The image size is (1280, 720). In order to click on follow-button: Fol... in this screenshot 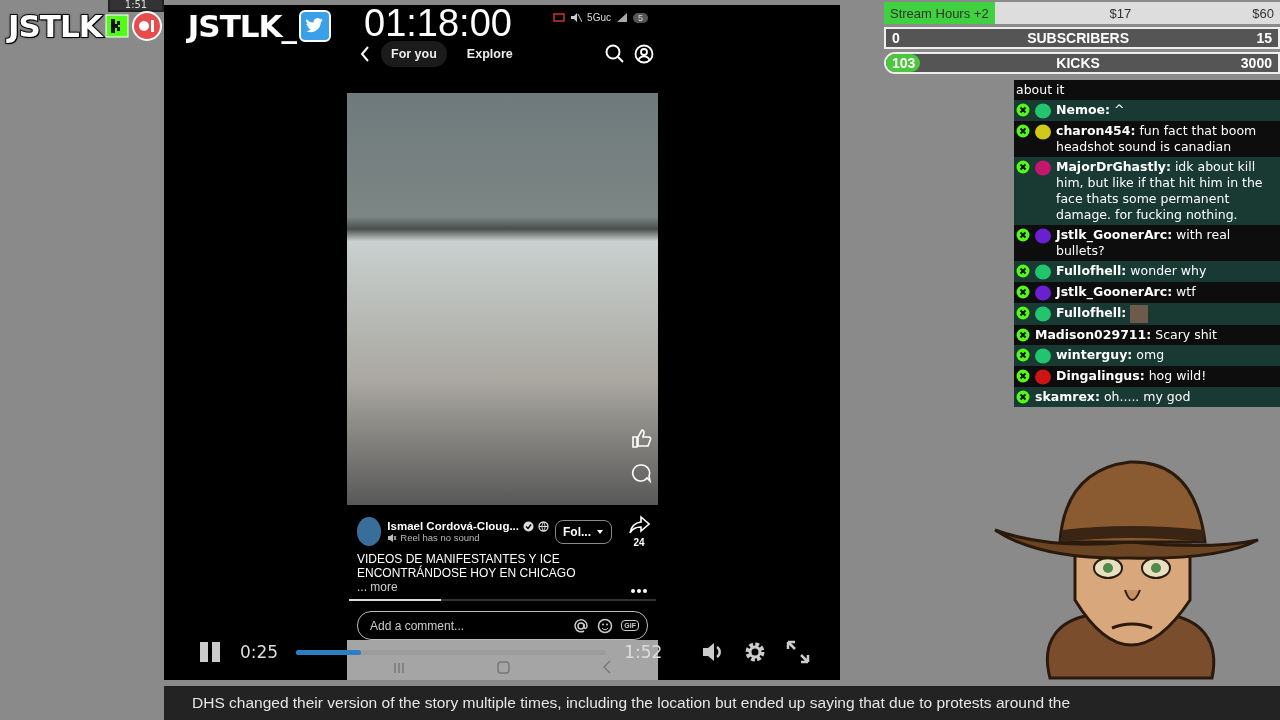, I will do `click(583, 531)`.